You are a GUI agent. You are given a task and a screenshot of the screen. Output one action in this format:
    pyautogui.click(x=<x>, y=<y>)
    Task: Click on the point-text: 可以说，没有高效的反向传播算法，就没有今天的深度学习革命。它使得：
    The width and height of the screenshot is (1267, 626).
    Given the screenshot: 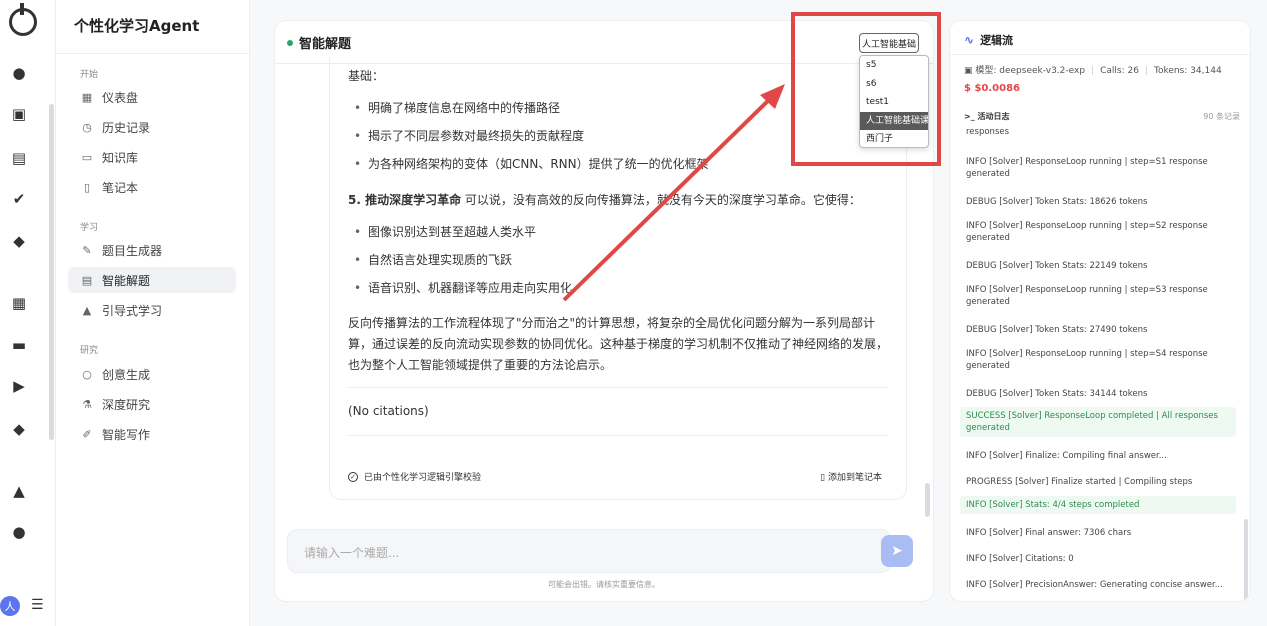 What is the action you would take?
    pyautogui.click(x=662, y=200)
    